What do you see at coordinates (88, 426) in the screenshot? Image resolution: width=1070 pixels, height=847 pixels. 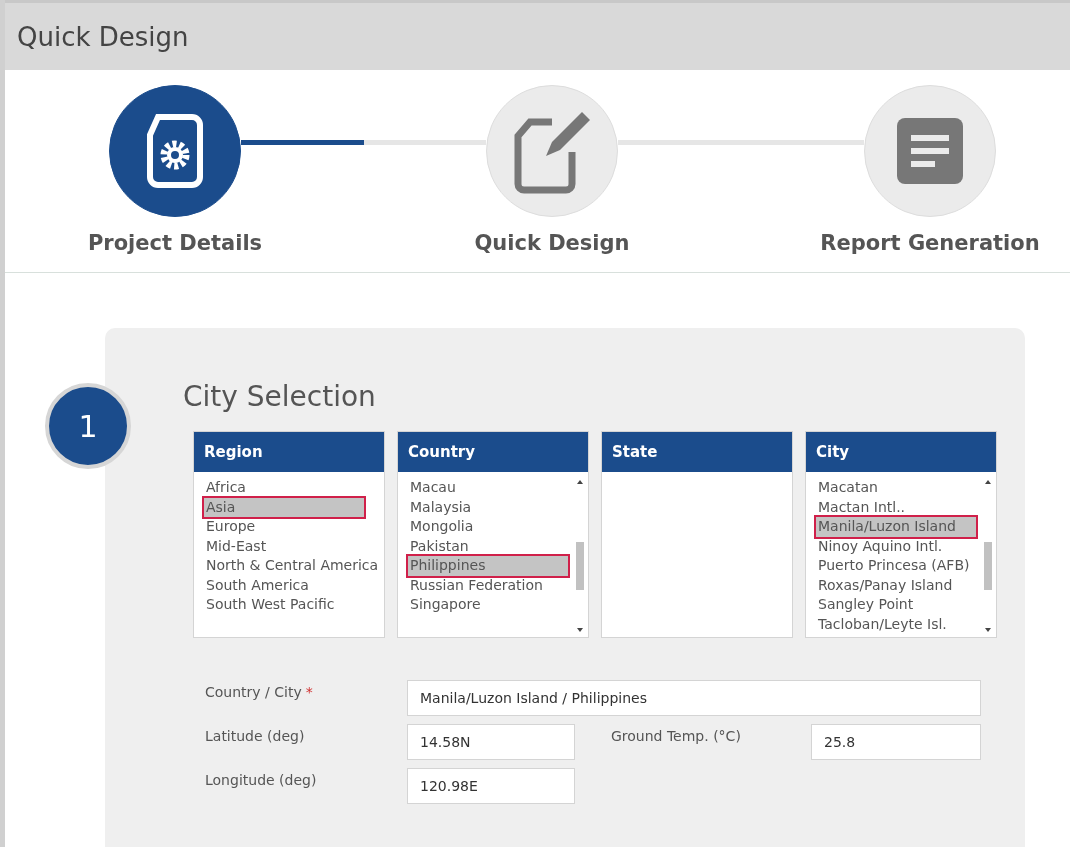 I see `step-number: 1` at bounding box center [88, 426].